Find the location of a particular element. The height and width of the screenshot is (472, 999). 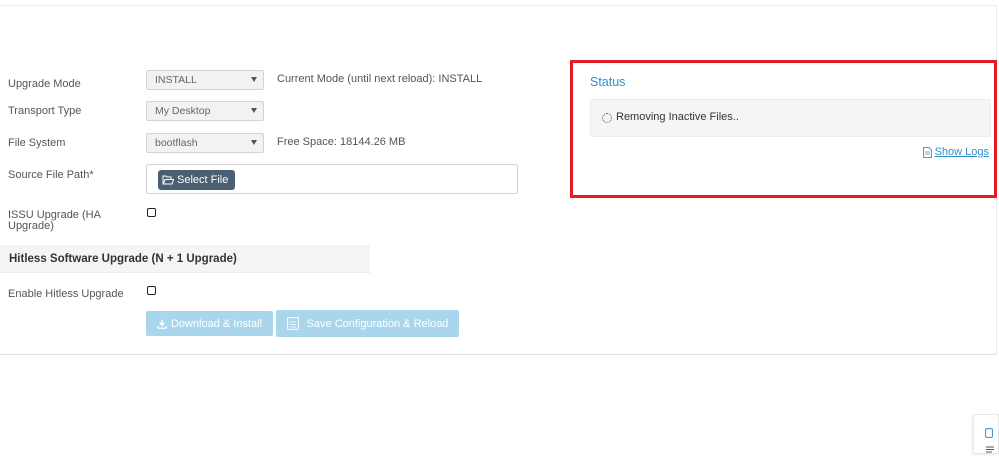

file-system-label: File System is located at coordinates (37, 143).